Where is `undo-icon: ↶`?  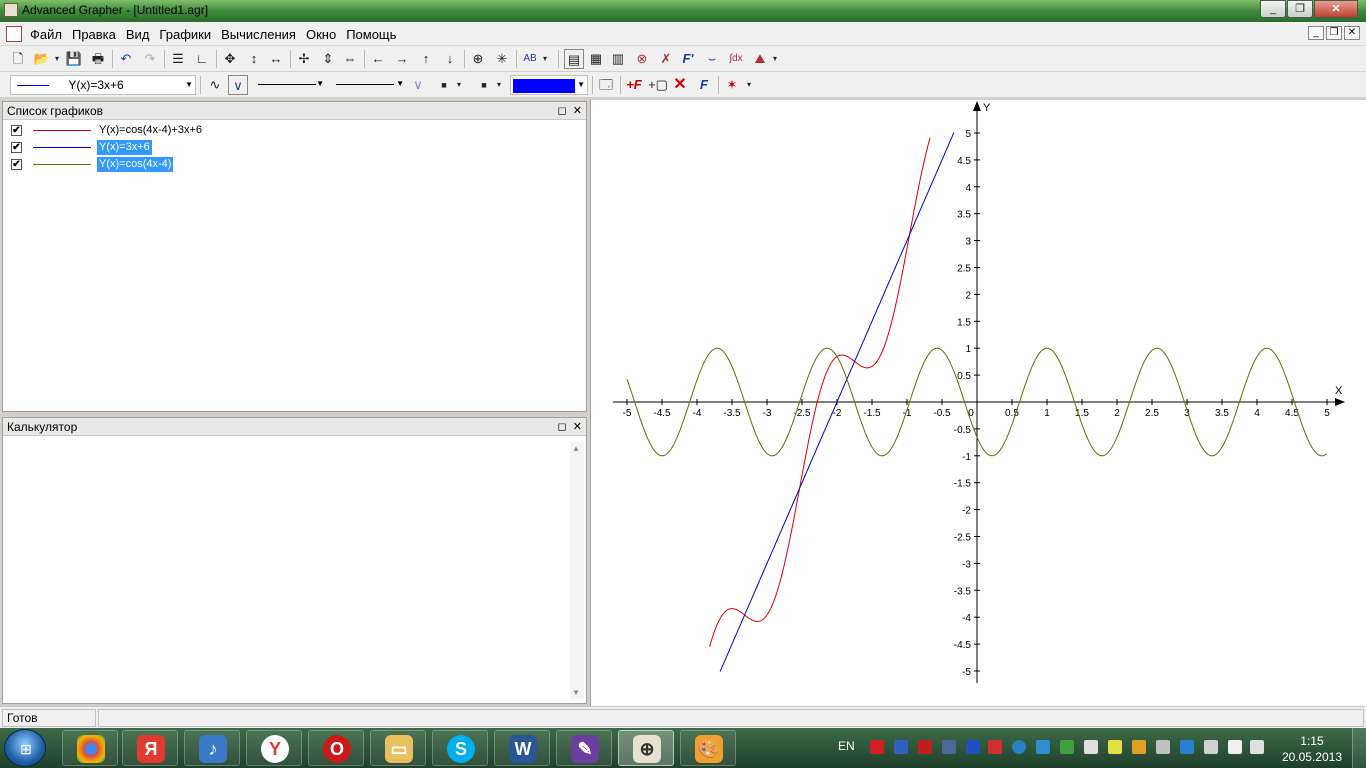 undo-icon: ↶ is located at coordinates (126, 59).